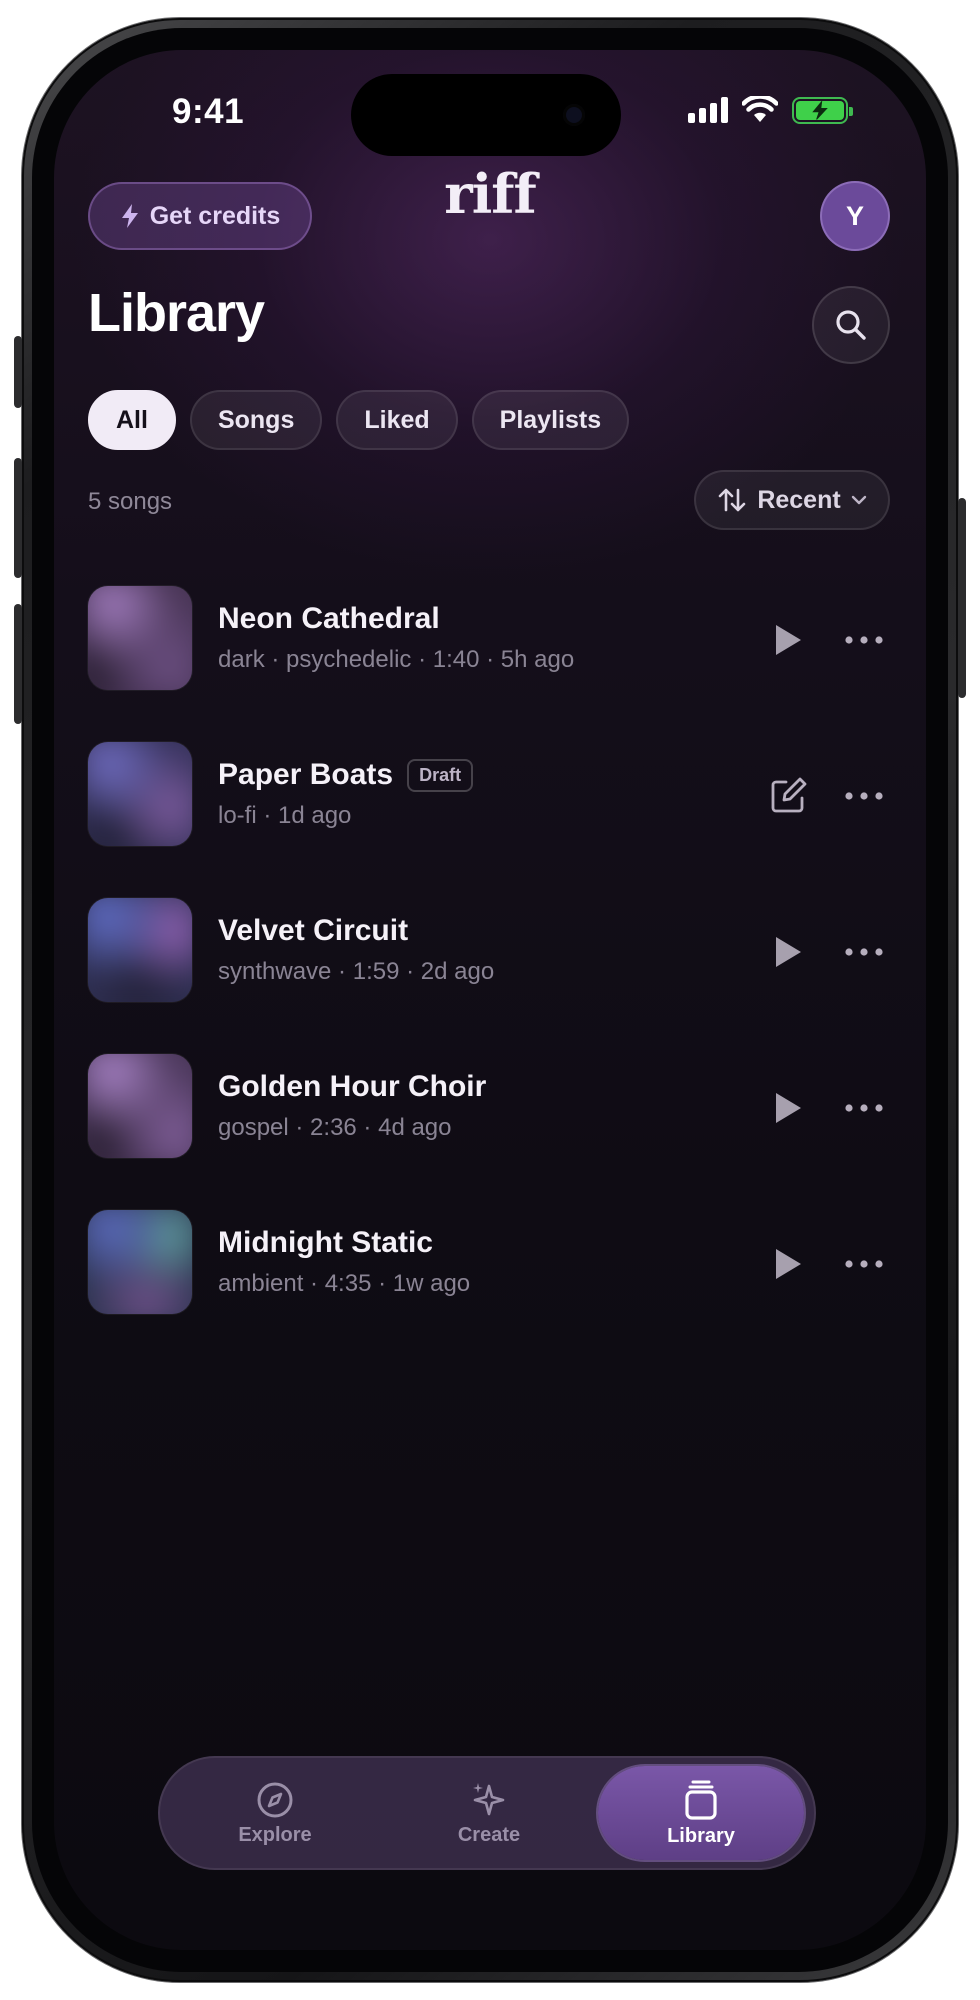  I want to click on search-icon, so click(851, 325).